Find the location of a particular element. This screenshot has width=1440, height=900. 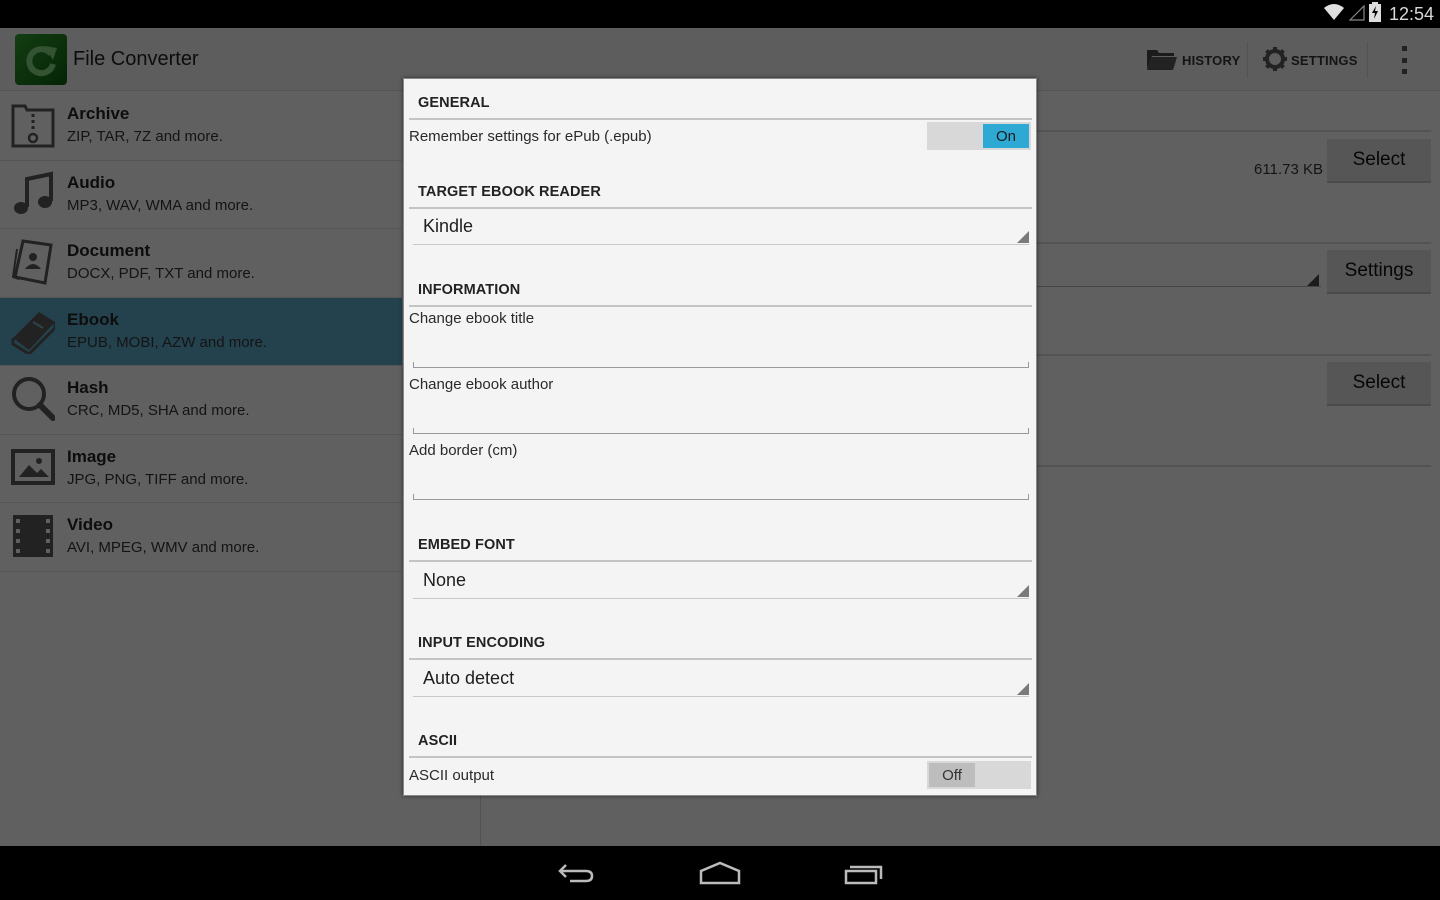

status-time: 12:54 is located at coordinates (1411, 13).